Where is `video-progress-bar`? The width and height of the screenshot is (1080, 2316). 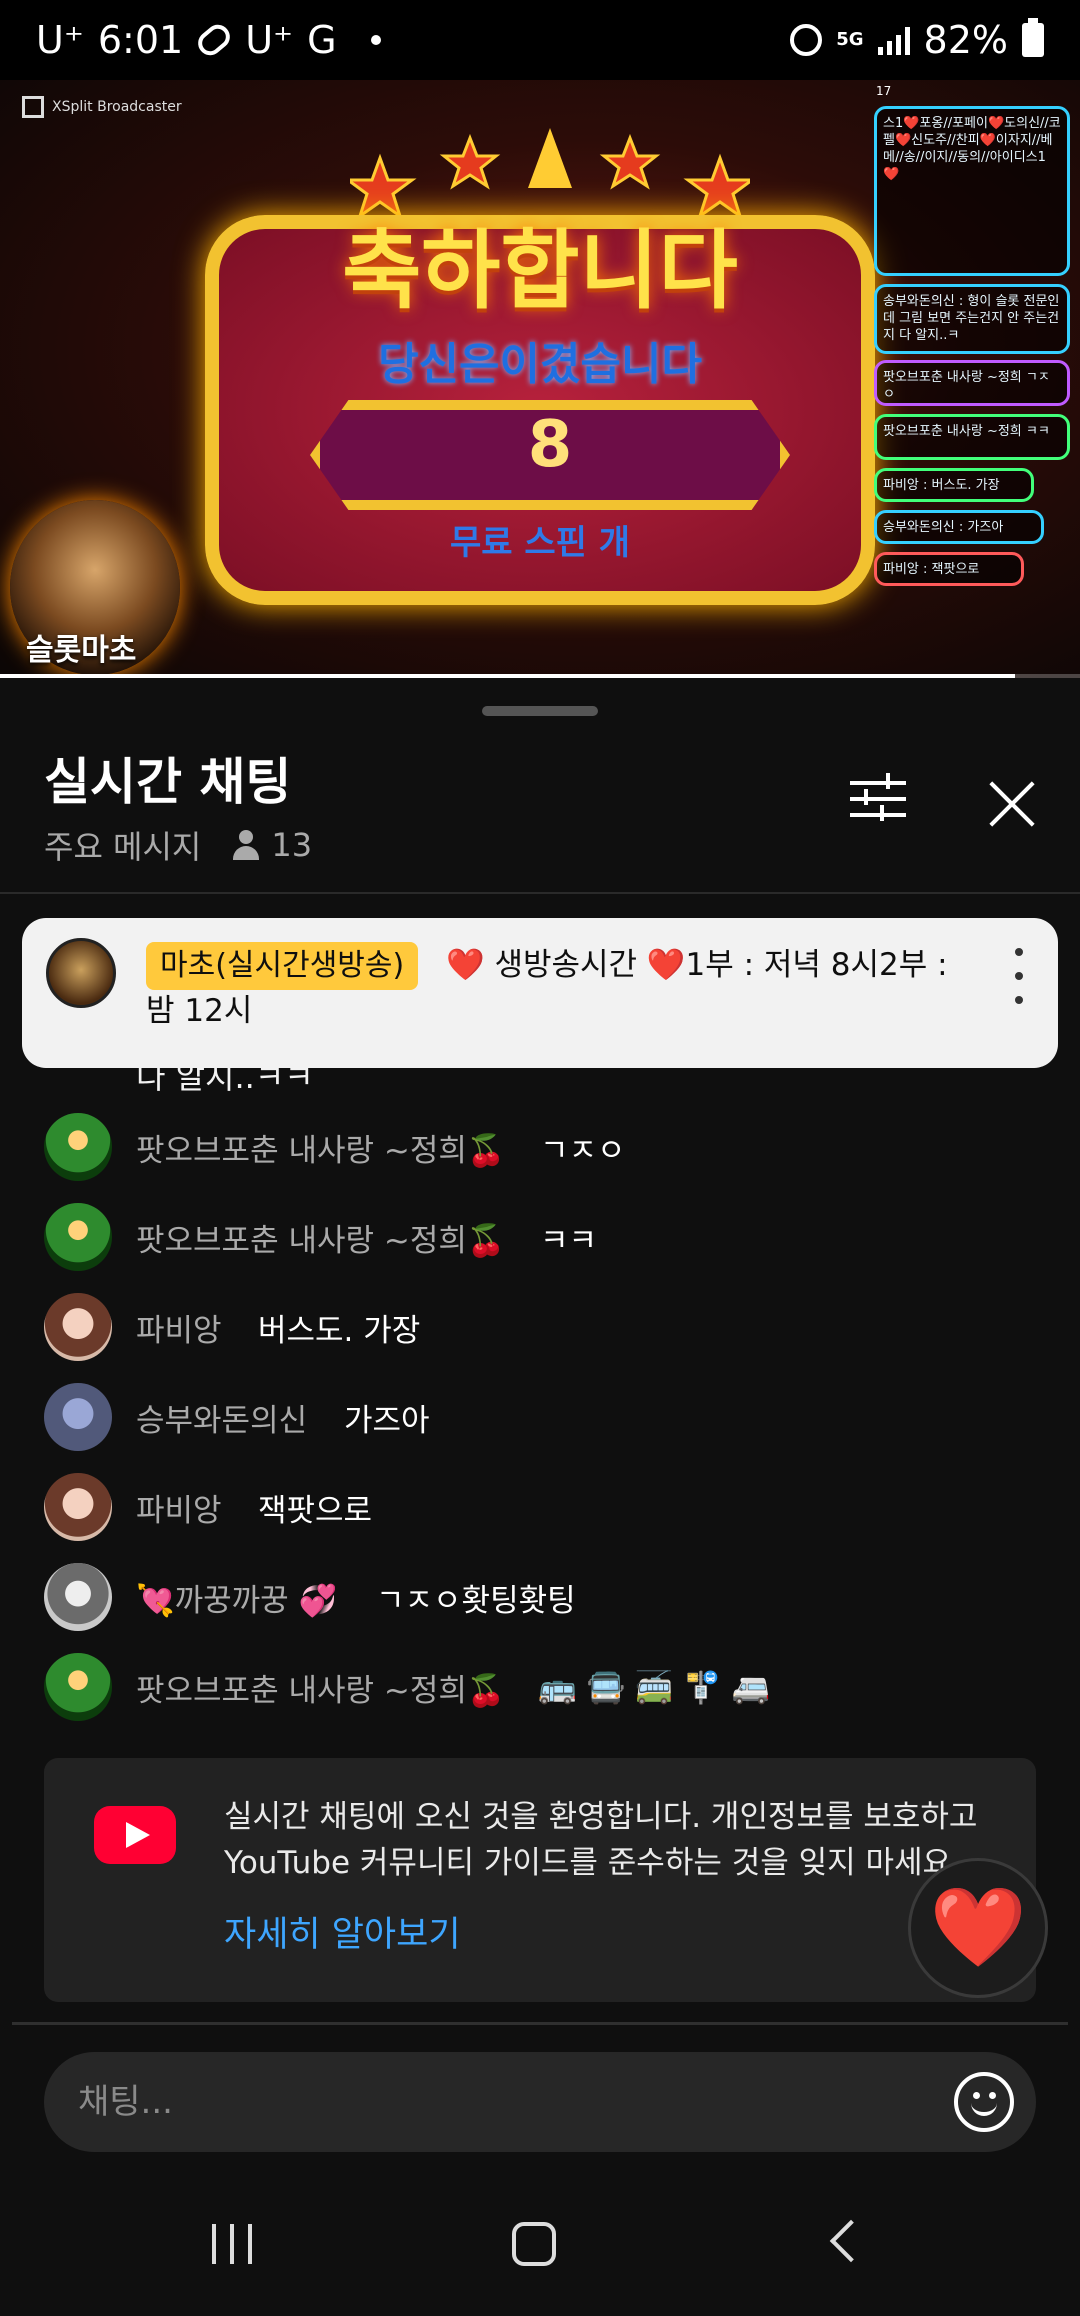 video-progress-bar is located at coordinates (540, 676).